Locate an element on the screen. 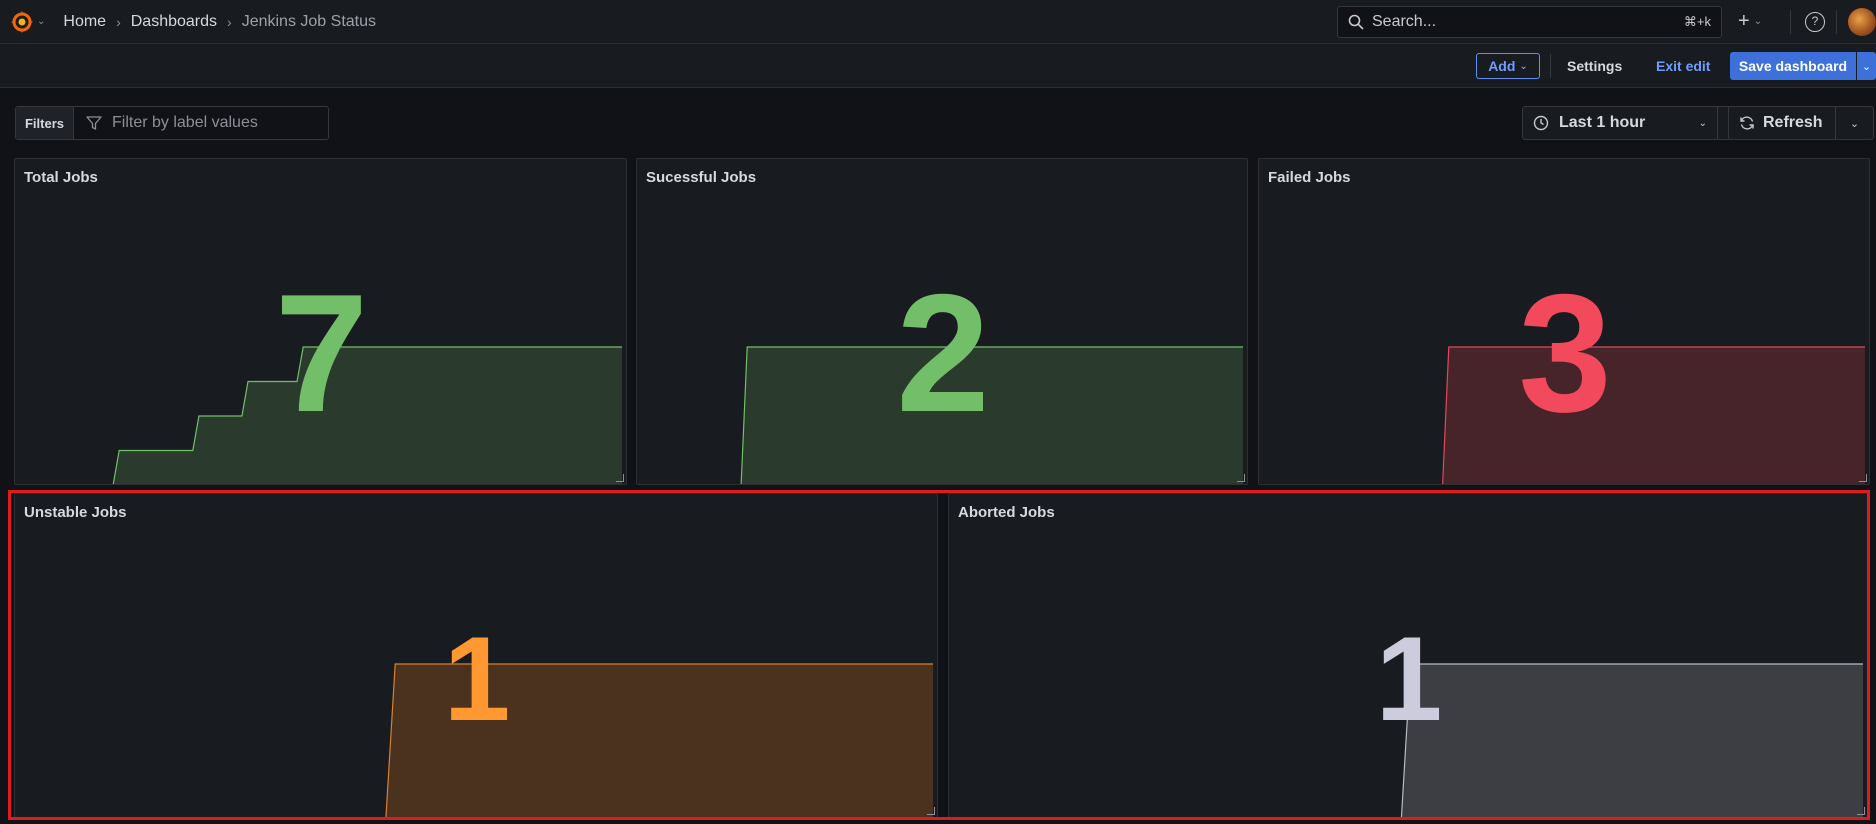  exit-edit-button: Exit edit is located at coordinates (1683, 66).